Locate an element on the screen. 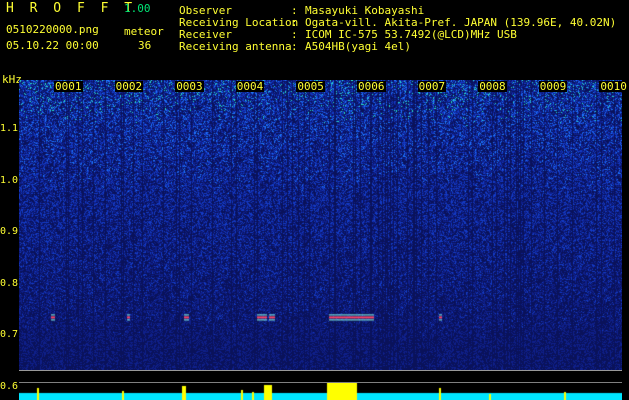 This screenshot has height=400, width=629. datetime-label: 05.10.22 00:00 is located at coordinates (52, 45).